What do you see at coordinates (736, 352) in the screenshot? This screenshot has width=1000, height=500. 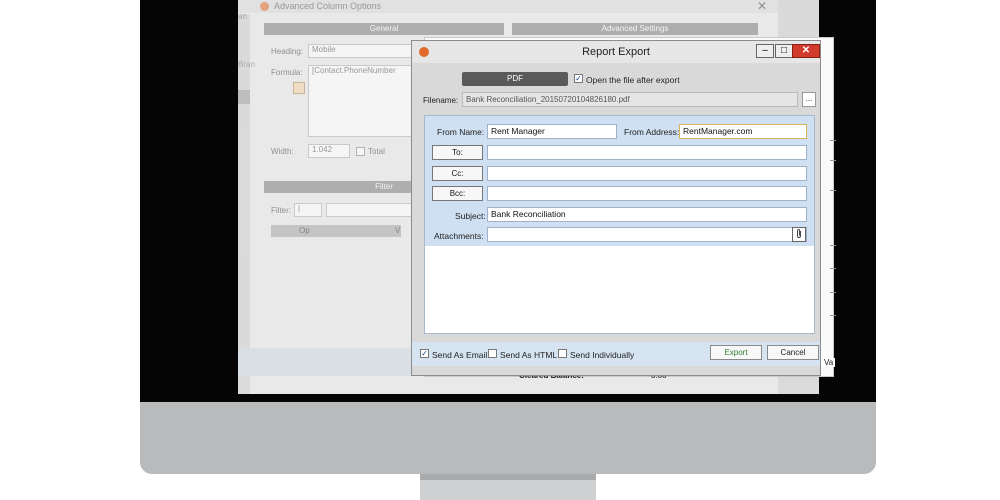 I see `export-button: Export` at bounding box center [736, 352].